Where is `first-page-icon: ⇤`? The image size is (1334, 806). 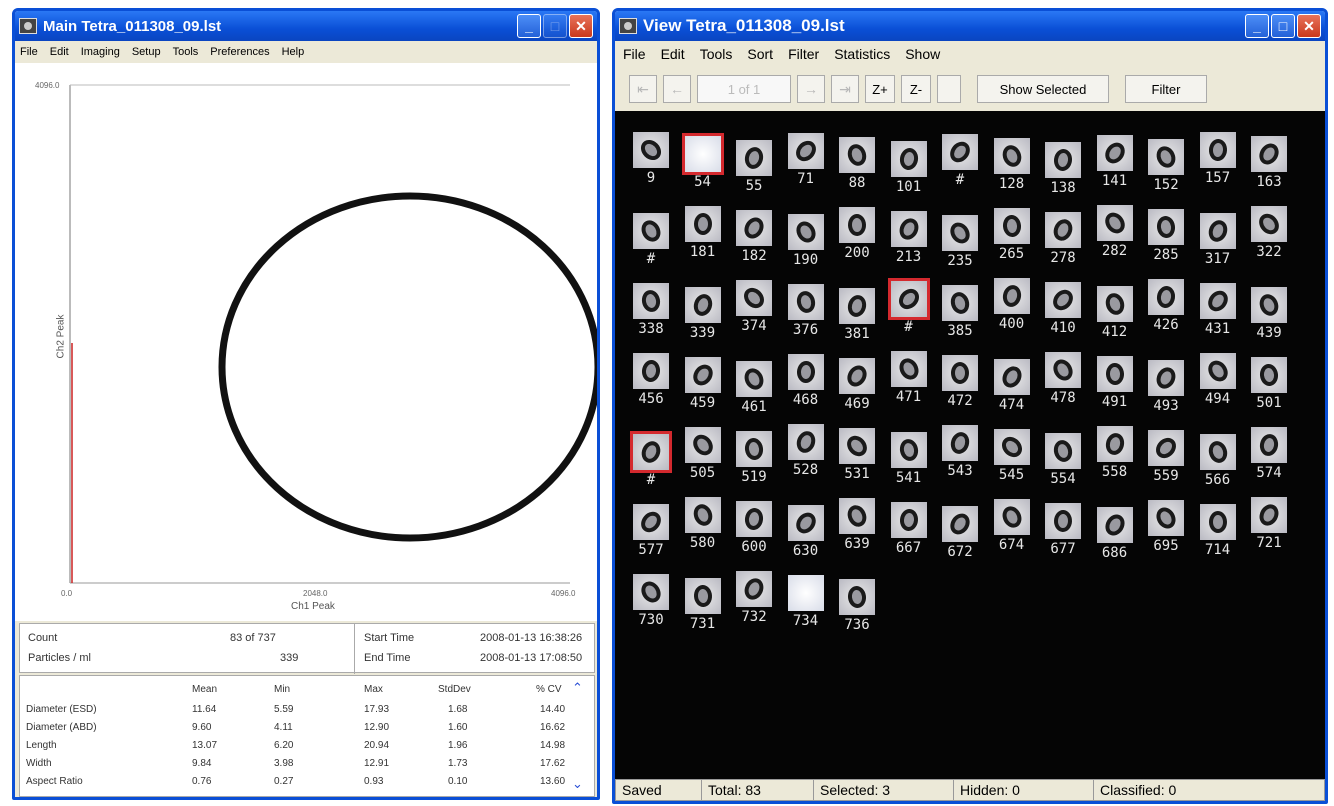
first-page-icon: ⇤ is located at coordinates (643, 89).